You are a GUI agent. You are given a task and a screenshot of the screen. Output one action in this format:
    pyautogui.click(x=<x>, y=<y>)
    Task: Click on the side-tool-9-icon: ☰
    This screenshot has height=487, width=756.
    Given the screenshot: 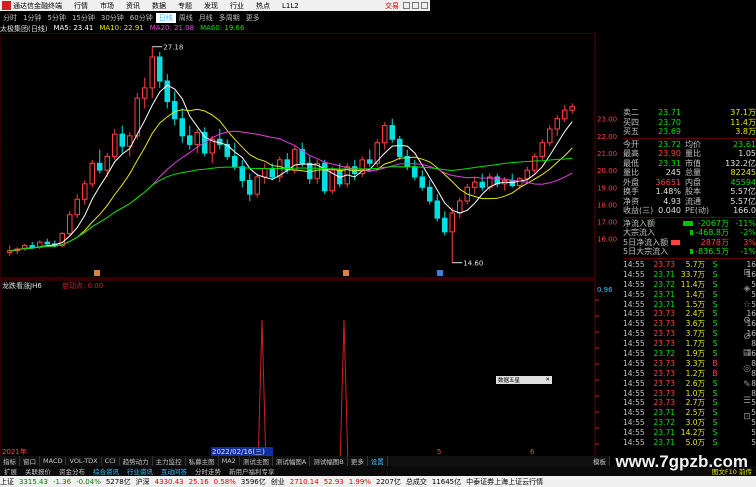 What is the action you would take?
    pyautogui.click(x=747, y=401)
    